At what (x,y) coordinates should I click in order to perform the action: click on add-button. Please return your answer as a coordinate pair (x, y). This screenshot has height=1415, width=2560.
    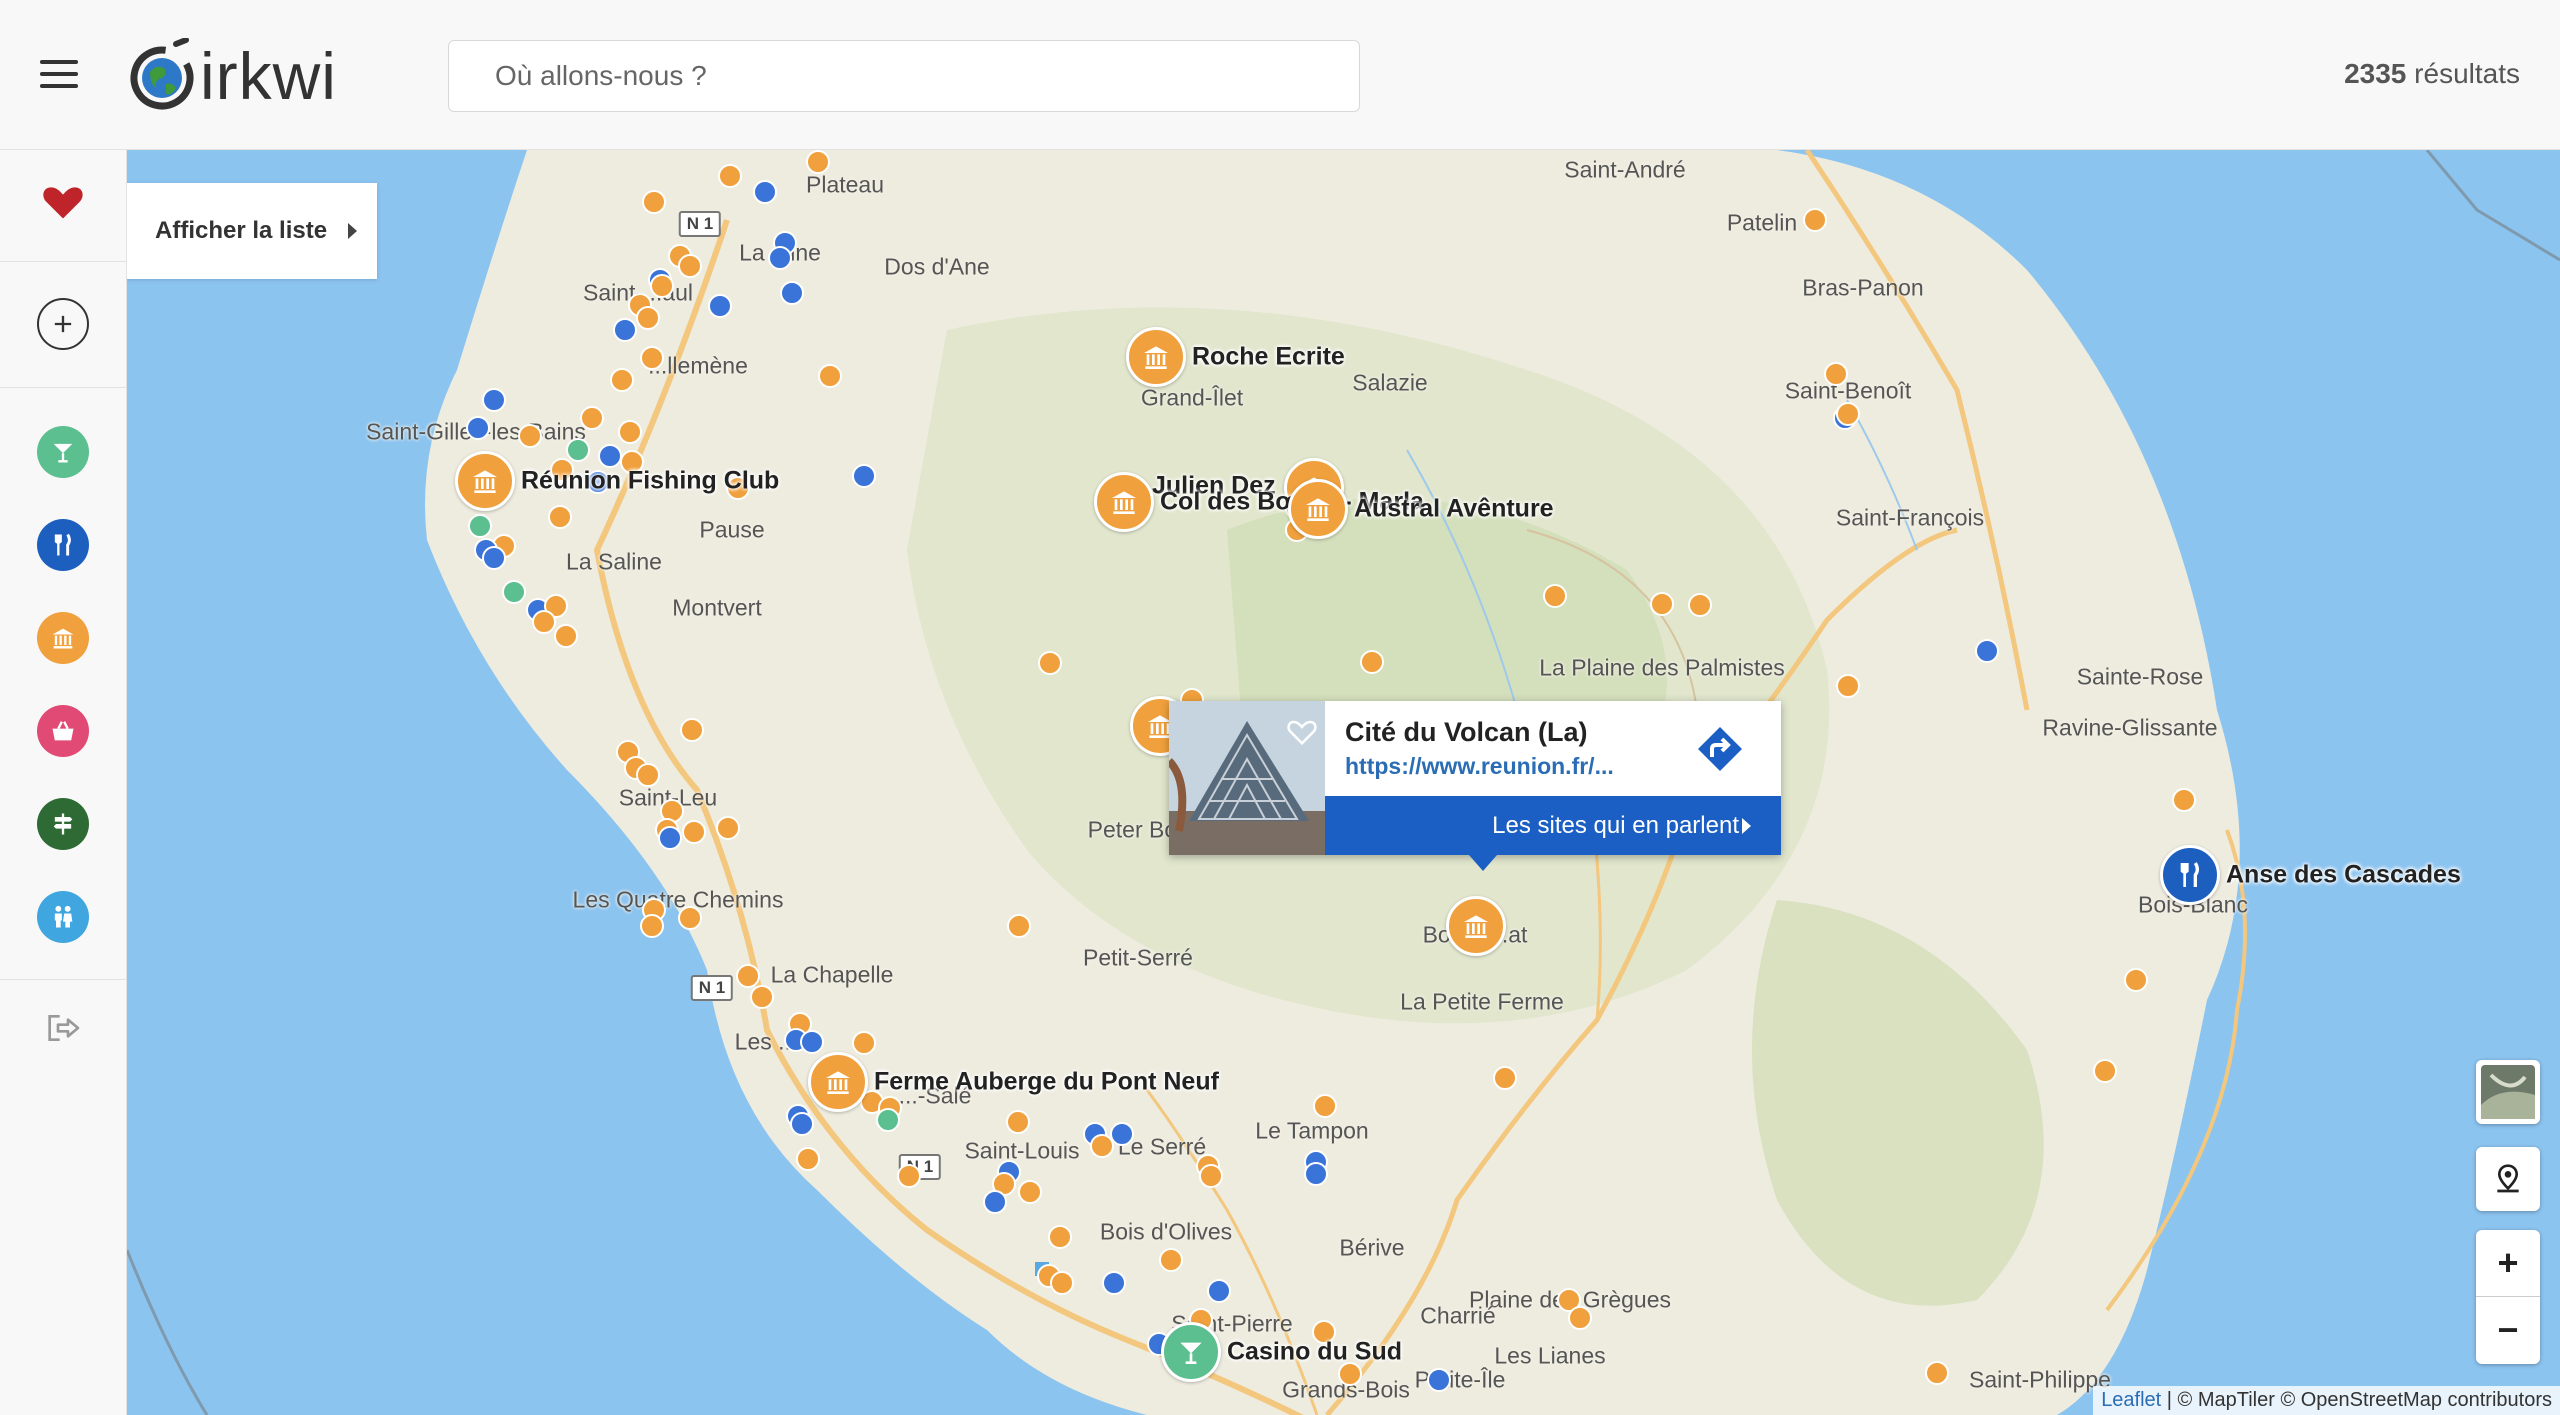
    Looking at the image, I should click on (63, 324).